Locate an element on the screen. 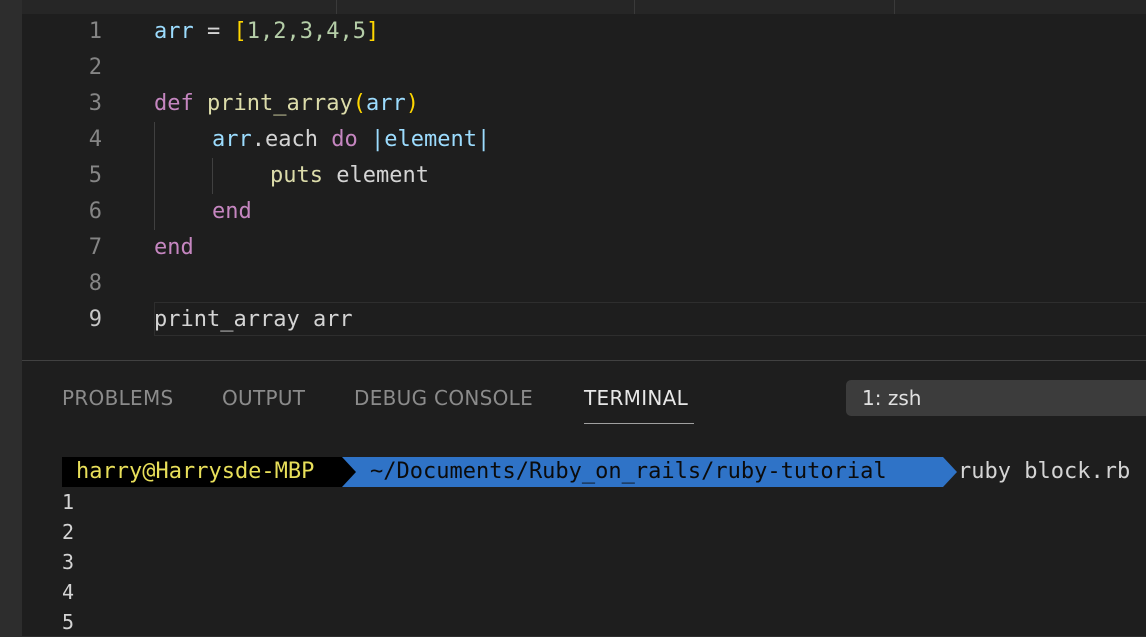 The width and height of the screenshot is (1146, 637). active-tab-indicator is located at coordinates (639, 423).